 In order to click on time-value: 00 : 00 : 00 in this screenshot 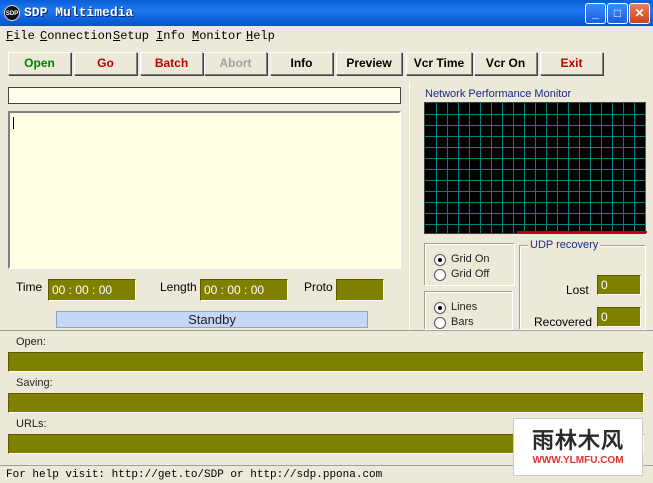, I will do `click(92, 290)`.